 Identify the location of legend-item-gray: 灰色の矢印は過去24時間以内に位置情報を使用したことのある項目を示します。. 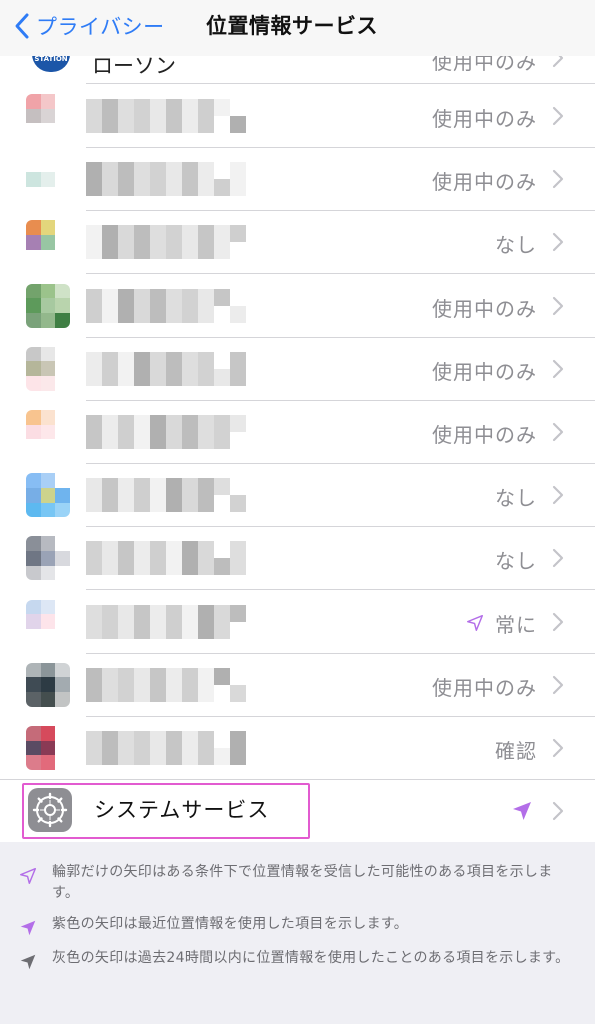
(297, 960).